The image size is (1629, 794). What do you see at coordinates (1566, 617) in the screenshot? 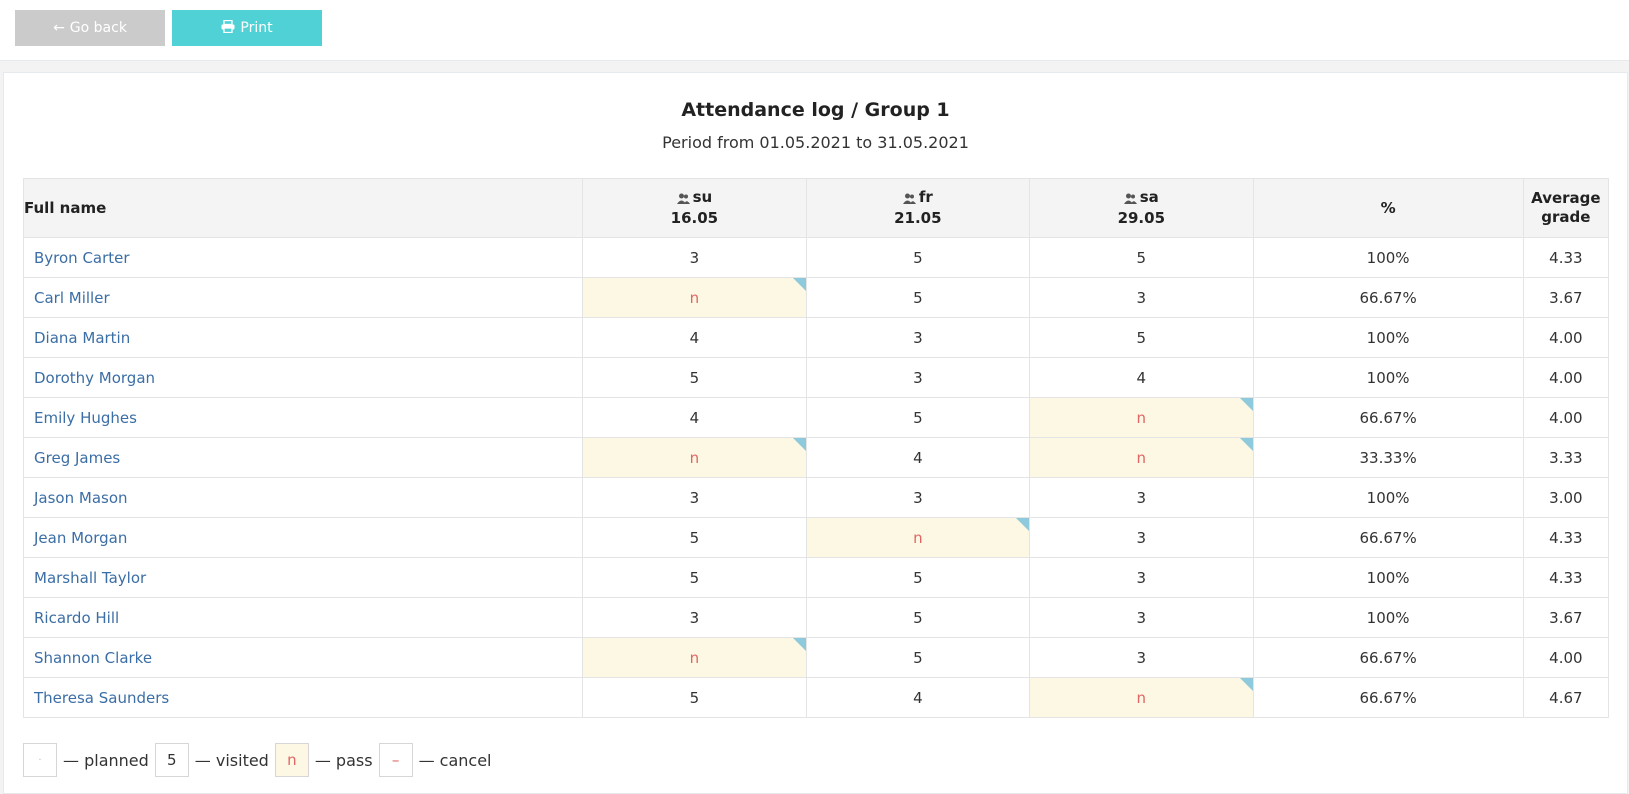
I see `average-grade: 3.67` at bounding box center [1566, 617].